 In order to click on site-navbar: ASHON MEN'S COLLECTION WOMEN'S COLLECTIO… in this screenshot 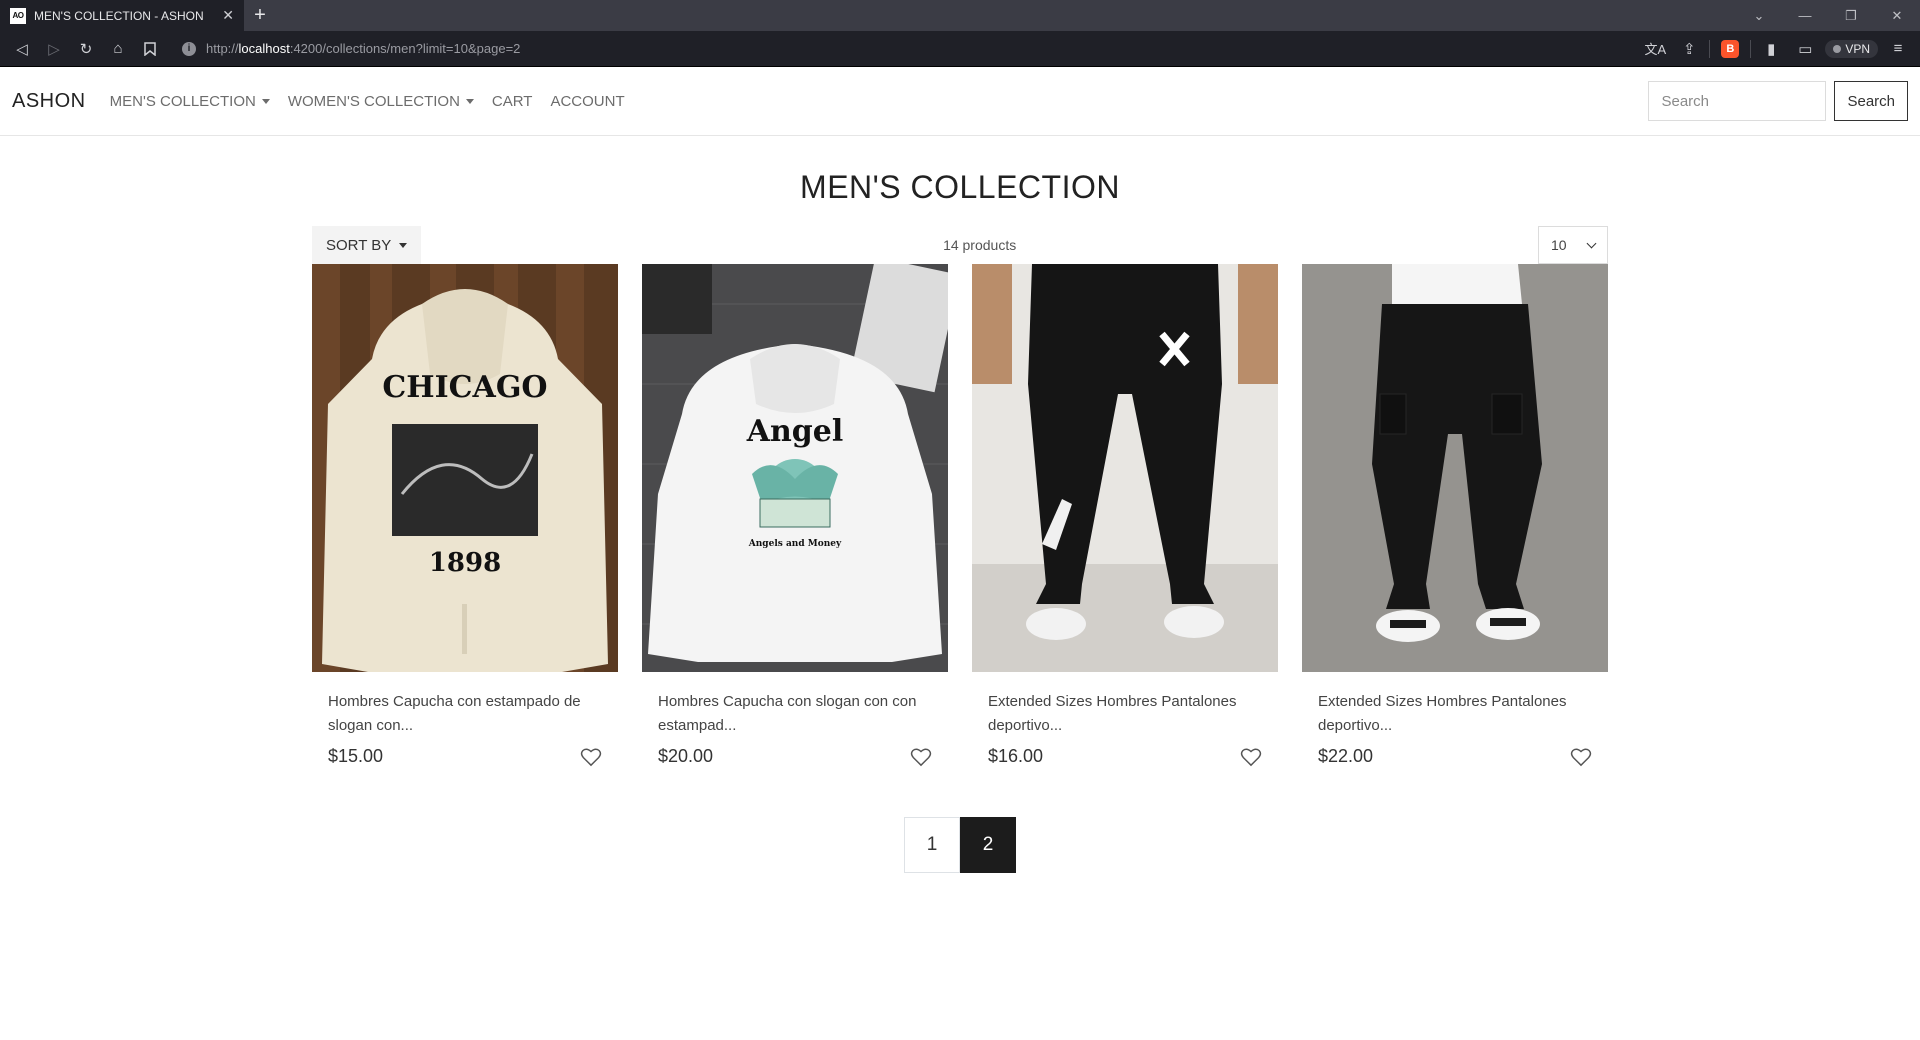, I will do `click(960, 101)`.